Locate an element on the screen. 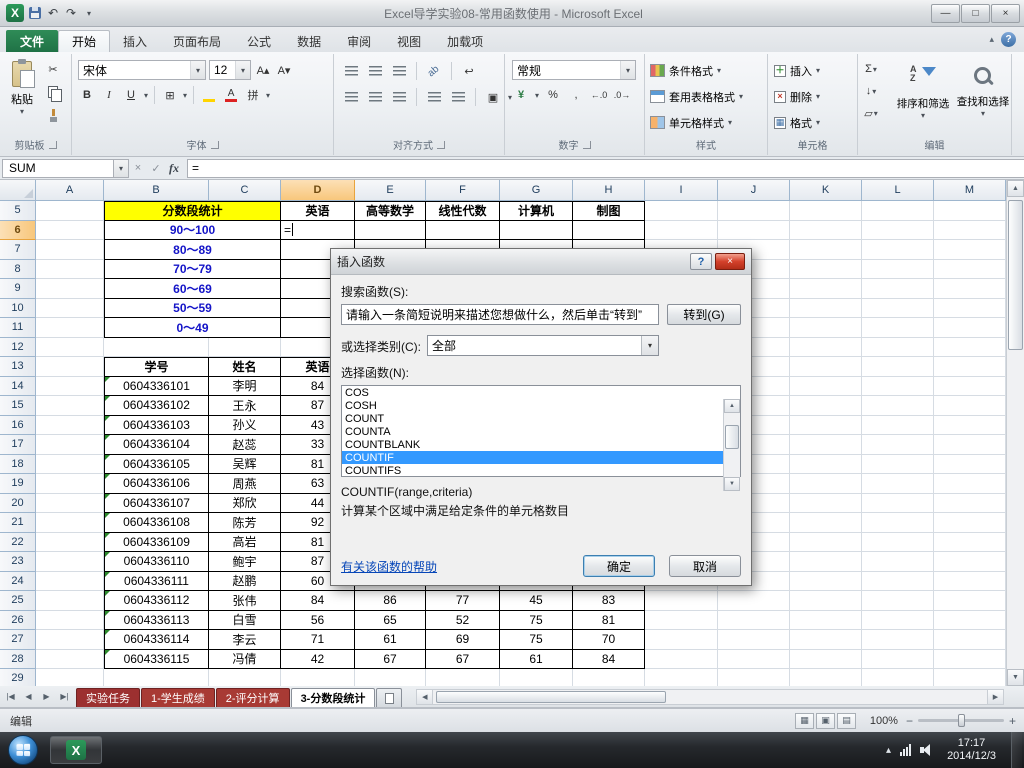 This screenshot has width=1024, height=768. tray-expand-icon: ▴ is located at coordinates (888, 750).